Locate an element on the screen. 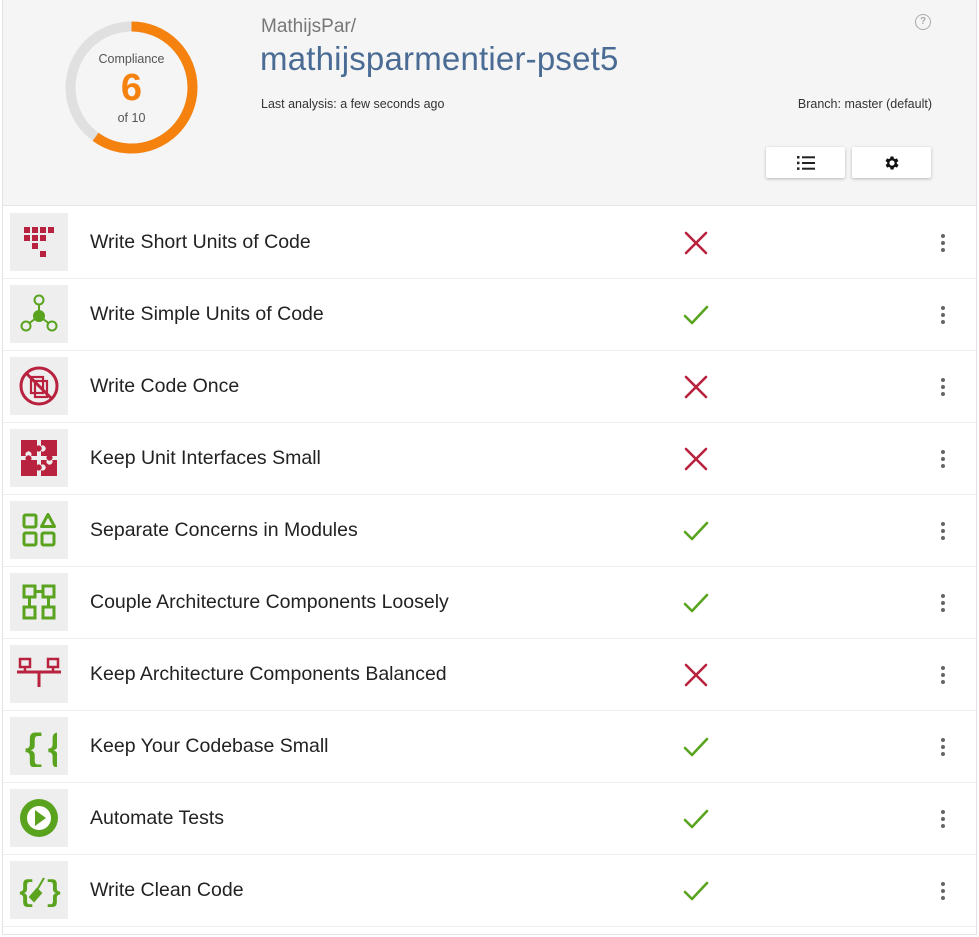 This screenshot has height=937, width=979. guideline-label: Write Code Once is located at coordinates (165, 386).